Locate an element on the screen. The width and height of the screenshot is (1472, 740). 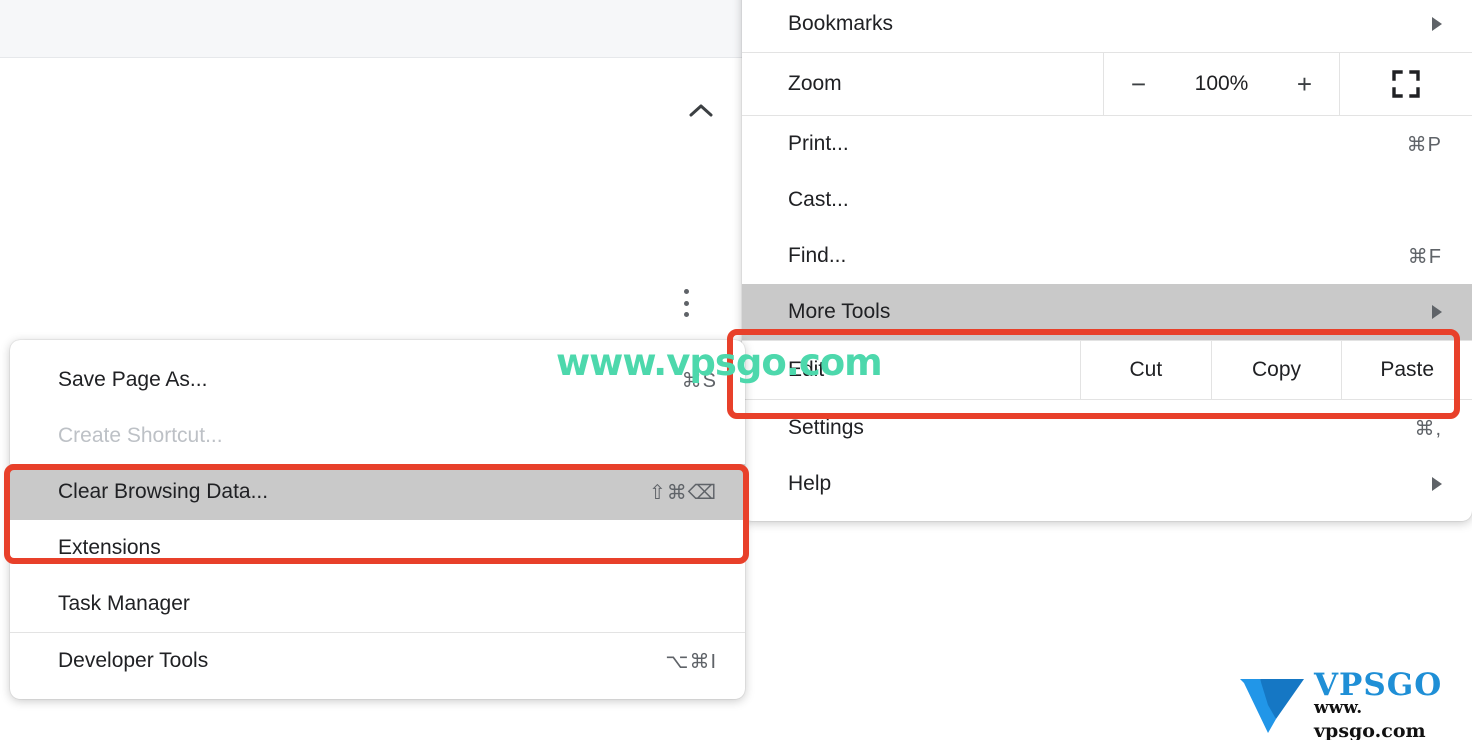
menu-item-label: Help is located at coordinates (810, 483).